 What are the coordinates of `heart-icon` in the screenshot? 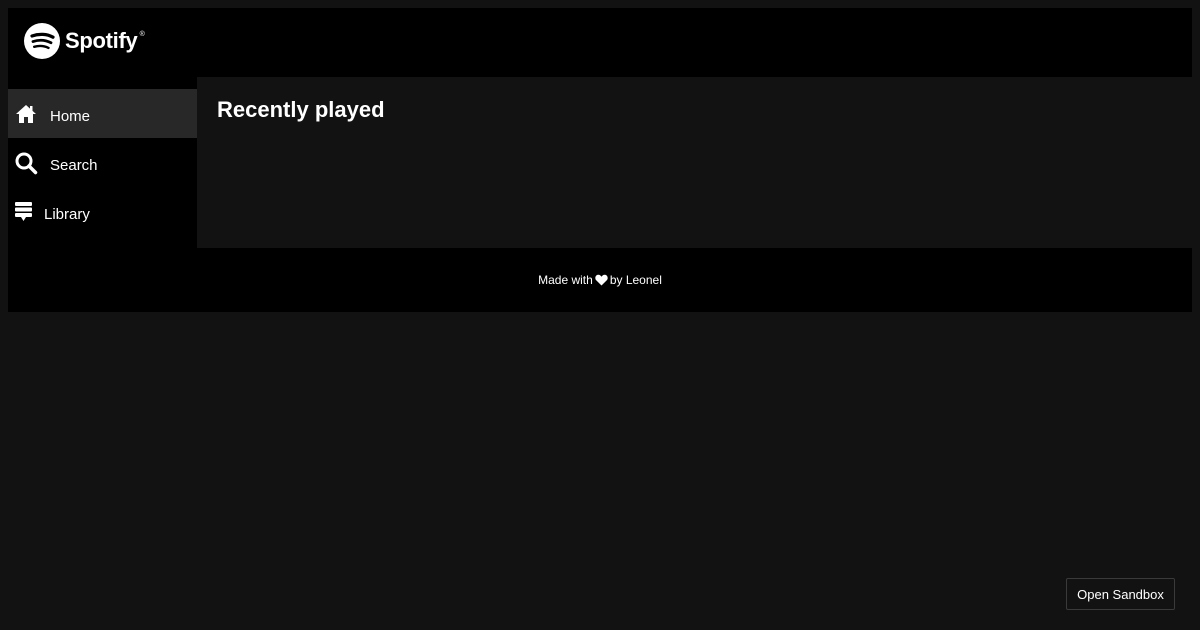 It's located at (601, 280).